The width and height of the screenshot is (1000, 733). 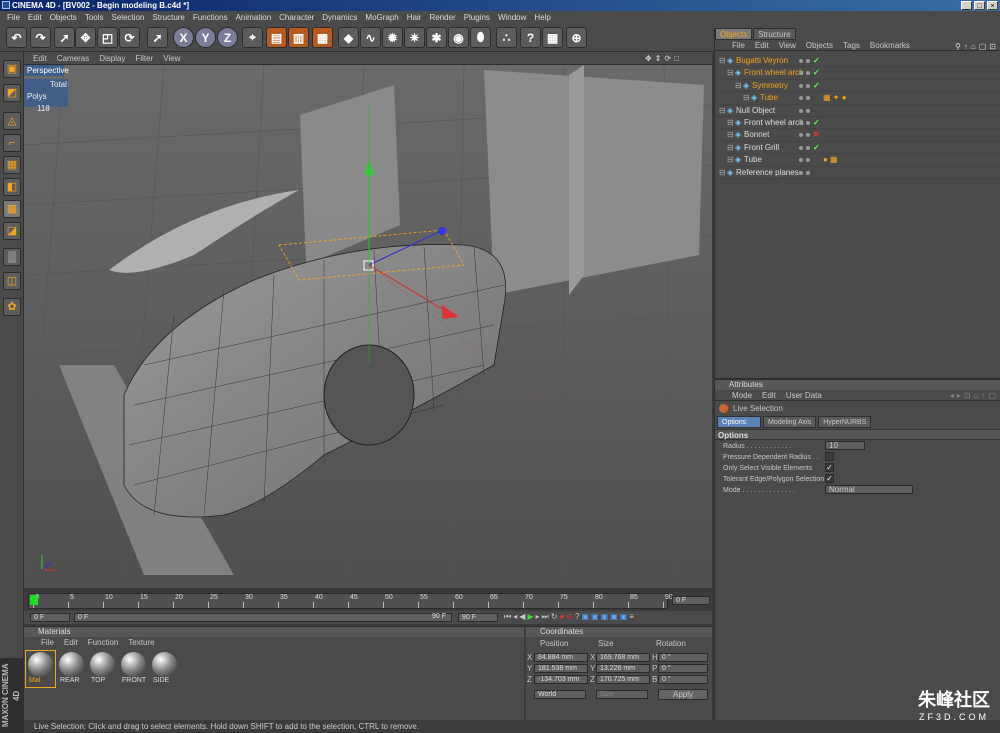 I want to click on position-field: -134.703 mm, so click(x=561, y=679).